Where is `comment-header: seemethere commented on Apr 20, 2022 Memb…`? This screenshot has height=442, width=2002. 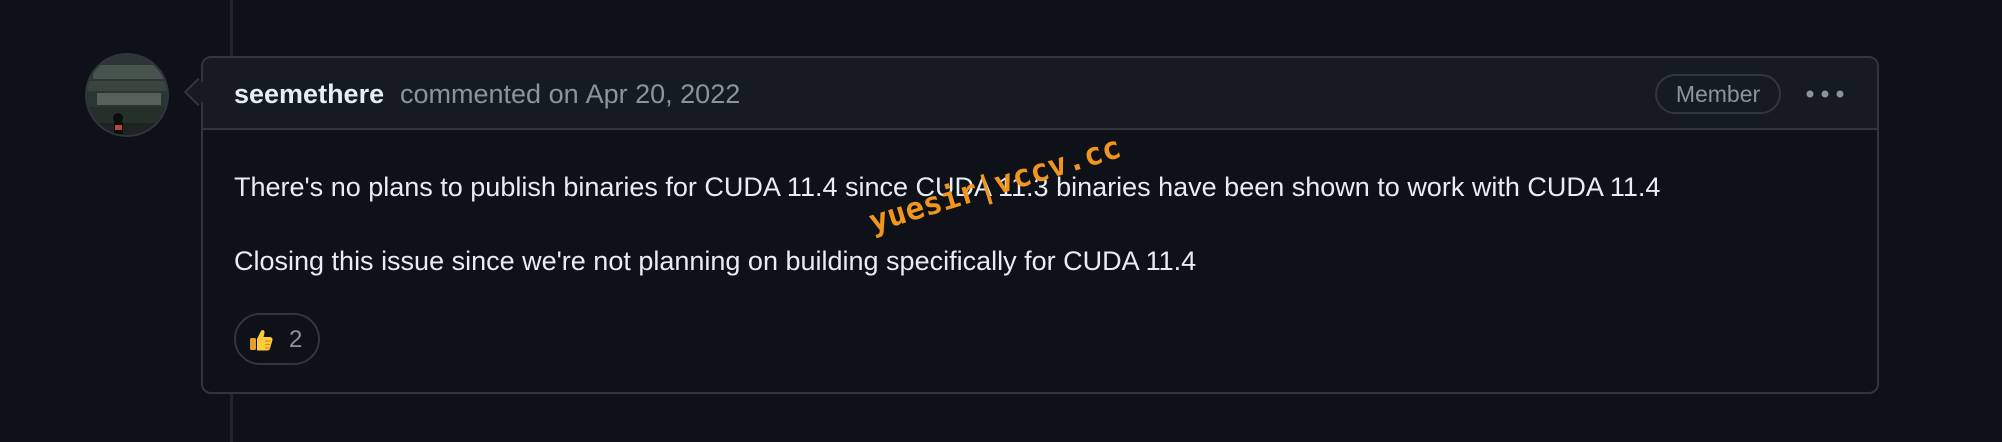
comment-header: seemethere commented on Apr 20, 2022 Memb… is located at coordinates (1040, 94).